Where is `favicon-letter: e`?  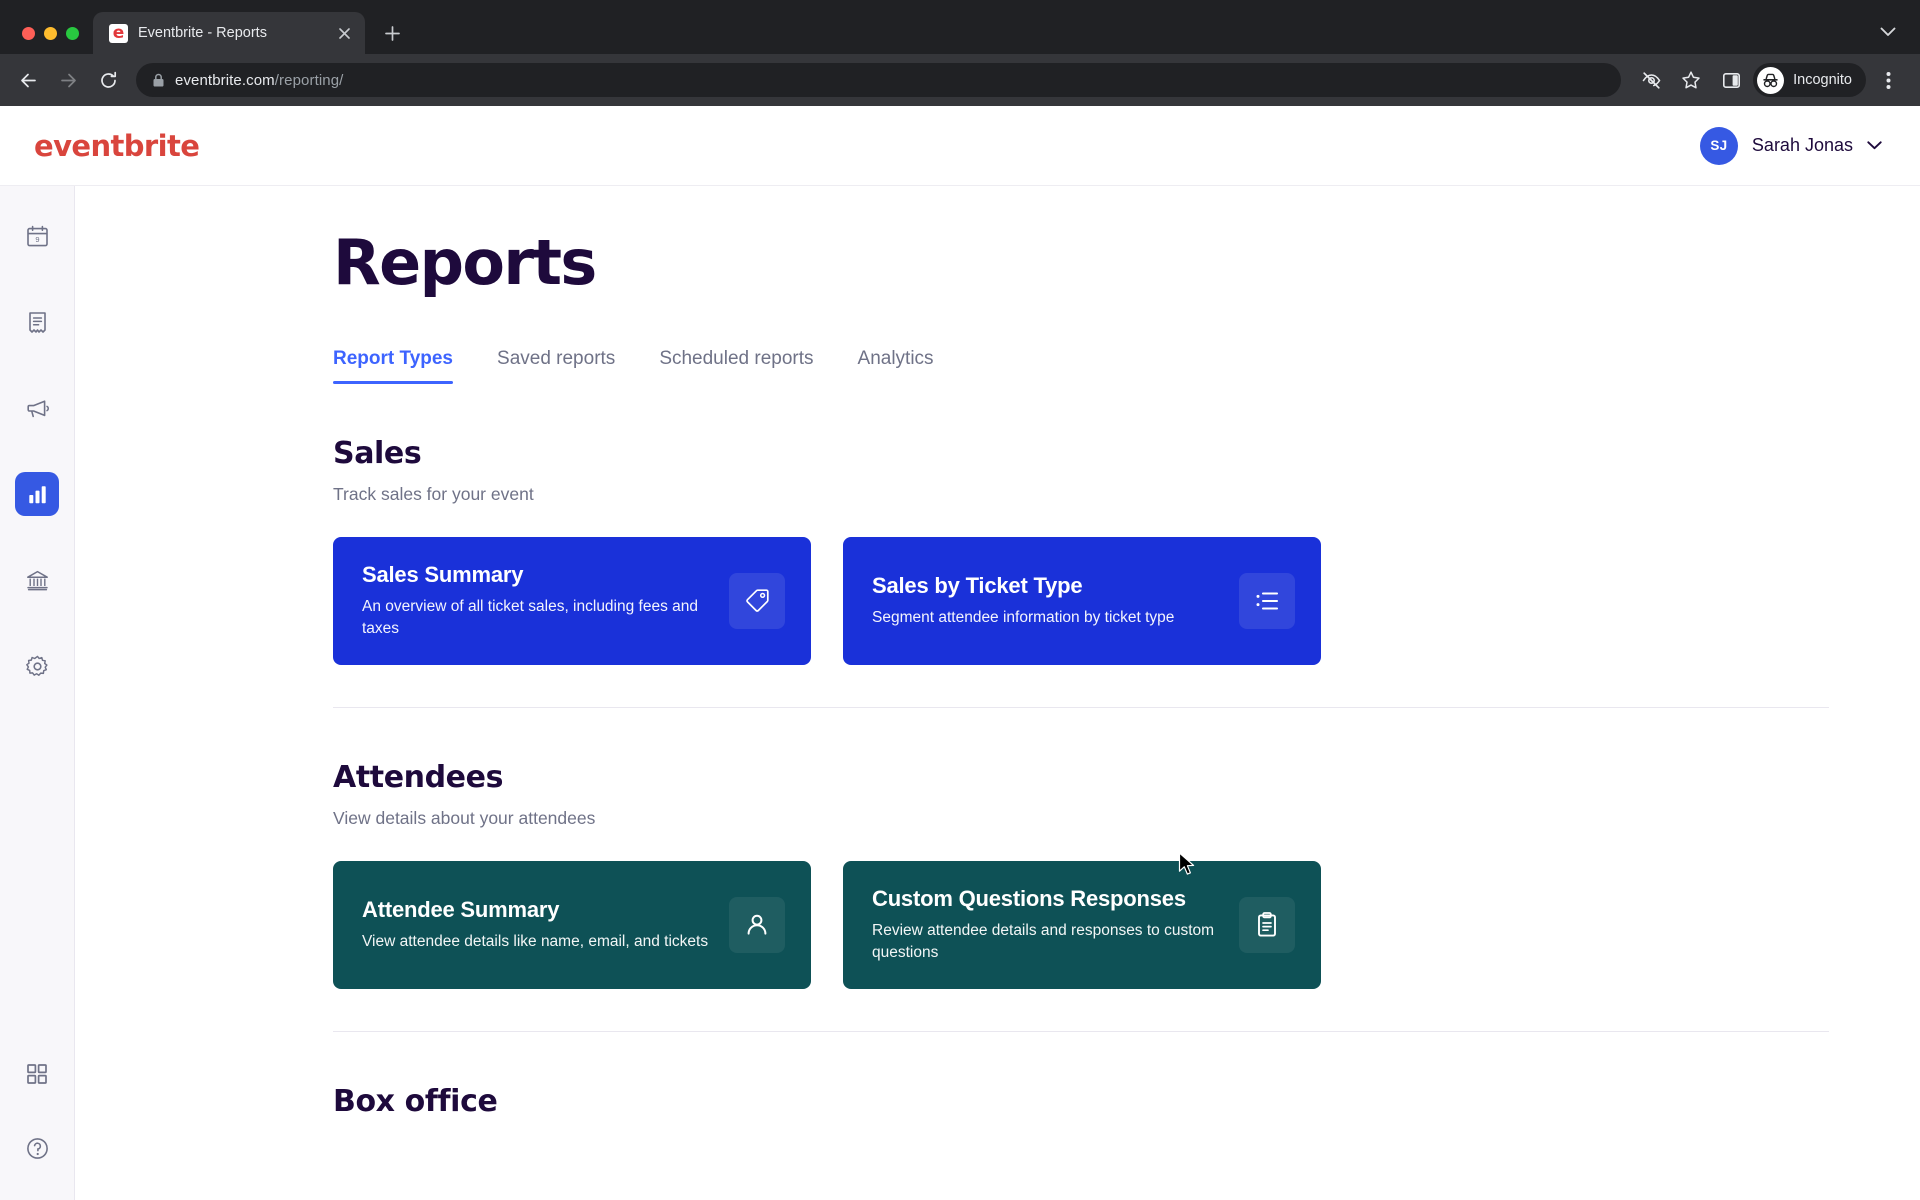
favicon-letter: e is located at coordinates (118, 32).